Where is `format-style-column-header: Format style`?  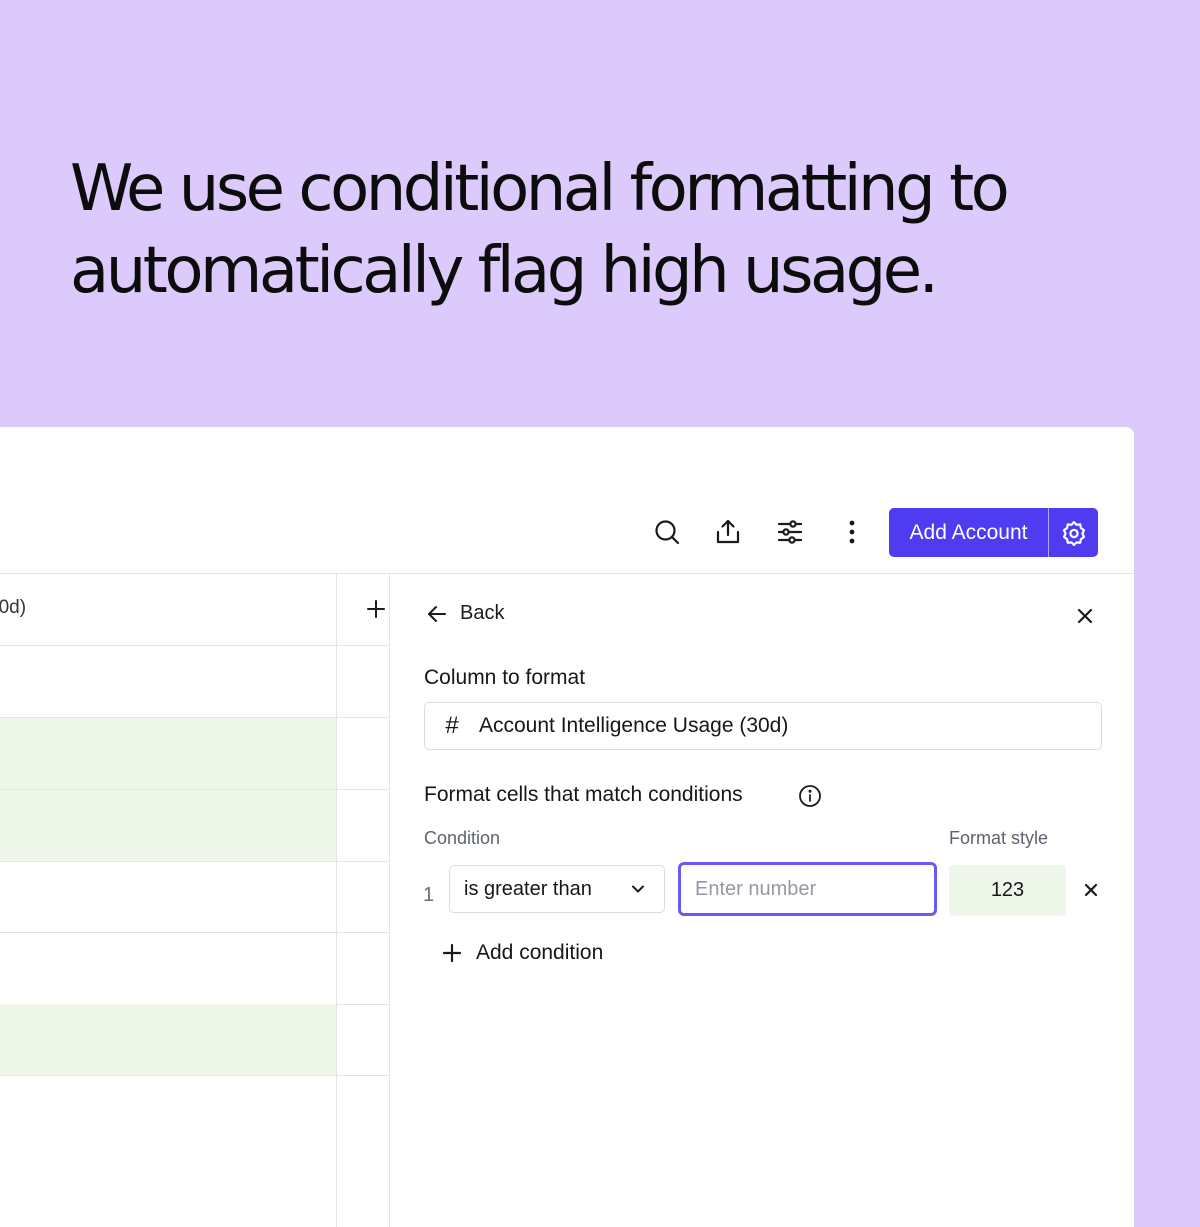 format-style-column-header: Format style is located at coordinates (999, 838).